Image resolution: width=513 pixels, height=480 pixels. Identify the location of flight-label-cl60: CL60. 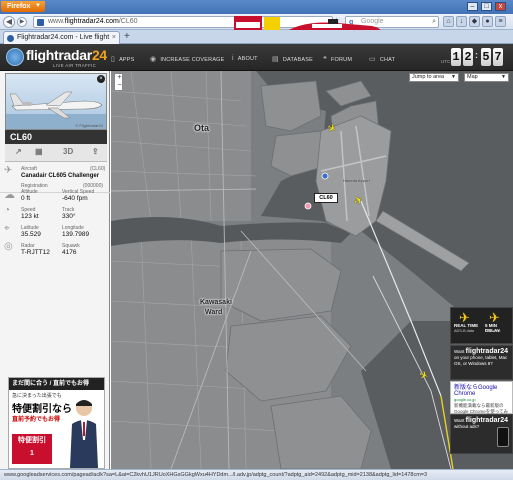
(326, 198).